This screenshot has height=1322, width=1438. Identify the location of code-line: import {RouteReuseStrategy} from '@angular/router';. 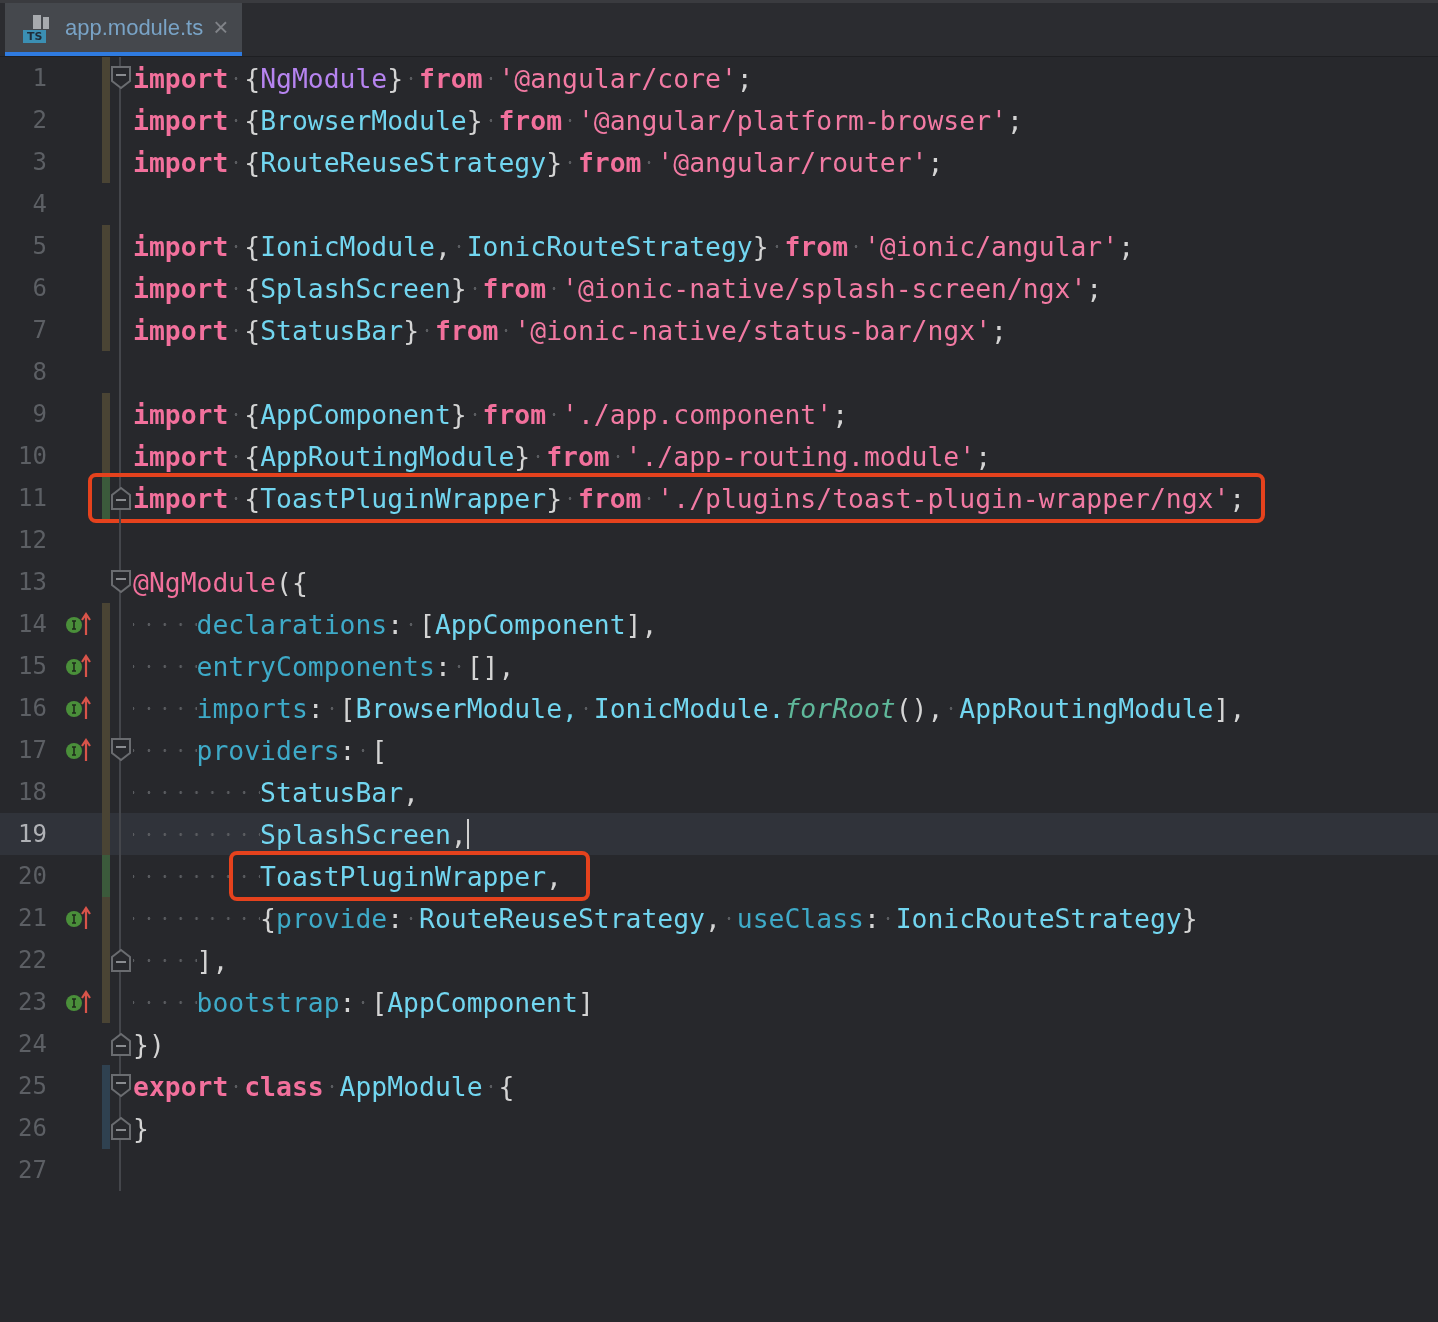
(538, 162).